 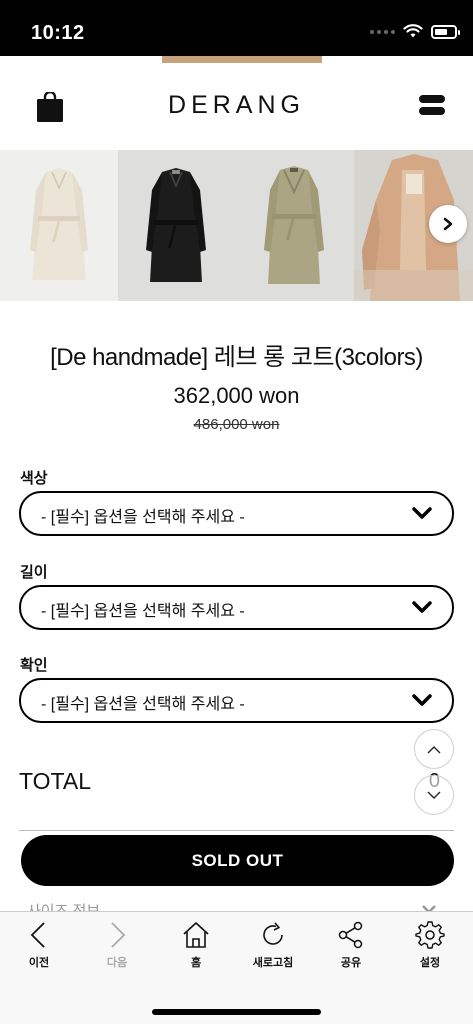 I want to click on nav-share-button: 공유, so click(x=351, y=945).